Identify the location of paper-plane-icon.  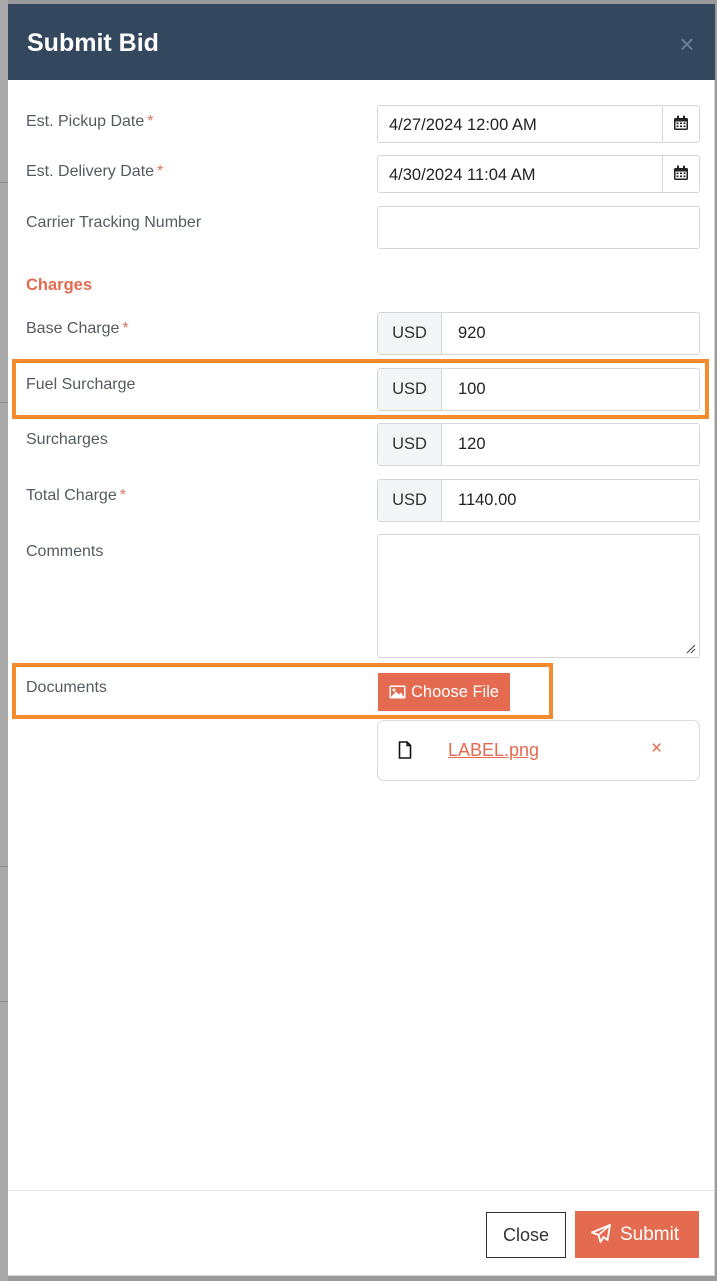
(601, 1233).